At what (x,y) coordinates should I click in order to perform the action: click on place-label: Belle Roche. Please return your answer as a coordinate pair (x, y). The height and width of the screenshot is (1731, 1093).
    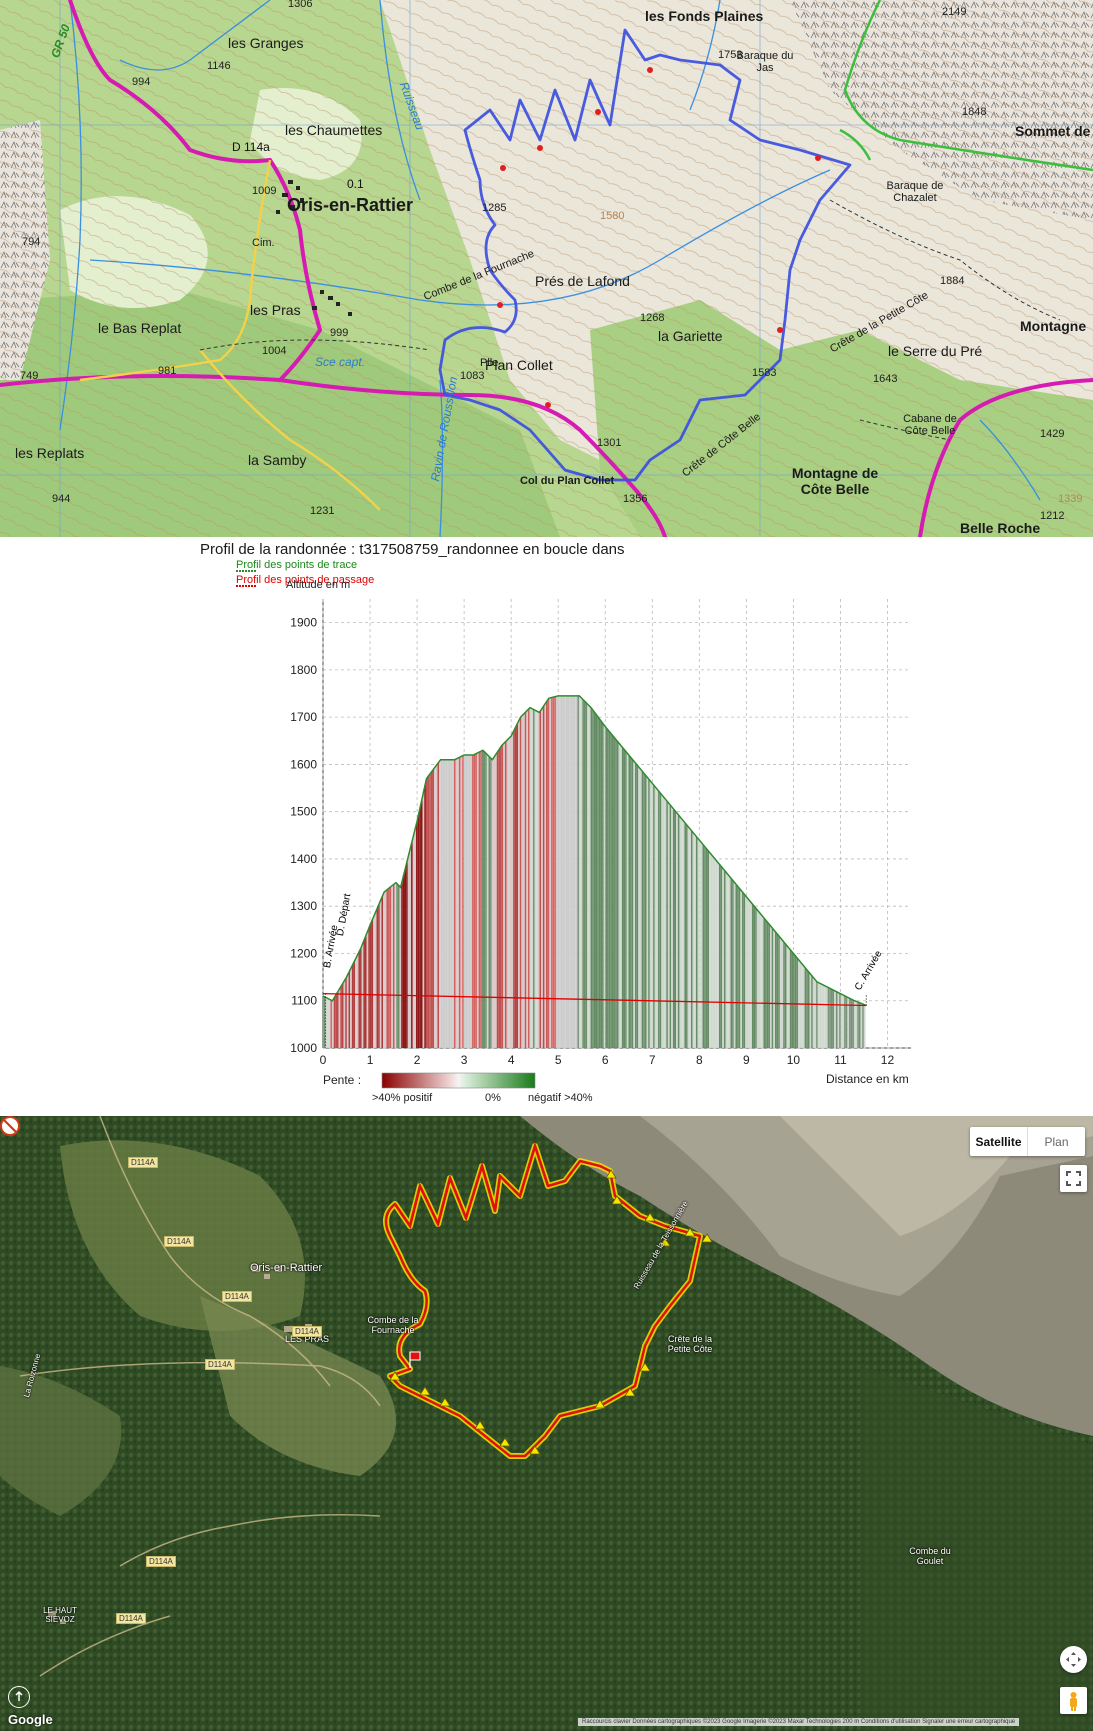
    Looking at the image, I should click on (1000, 528).